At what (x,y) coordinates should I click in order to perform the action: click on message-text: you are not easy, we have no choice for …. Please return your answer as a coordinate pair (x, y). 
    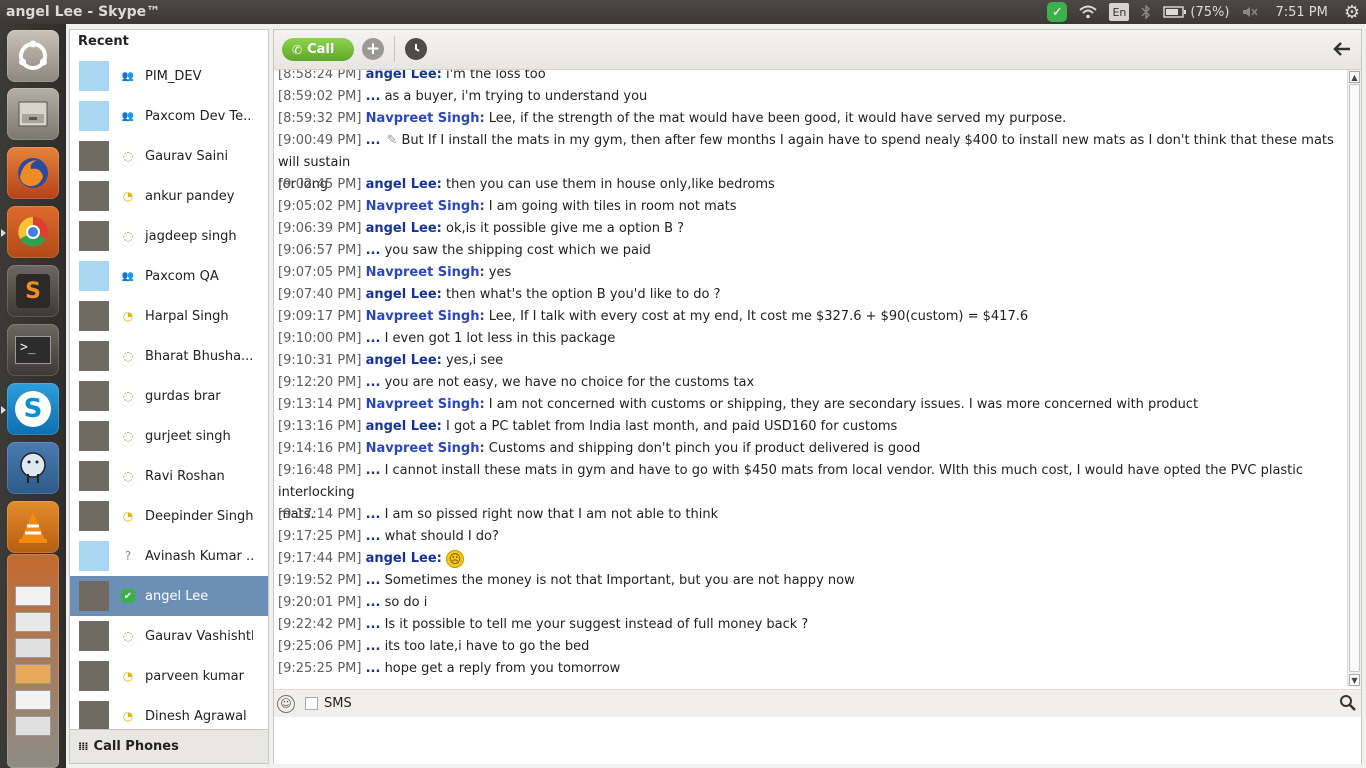
    Looking at the image, I should click on (569, 382).